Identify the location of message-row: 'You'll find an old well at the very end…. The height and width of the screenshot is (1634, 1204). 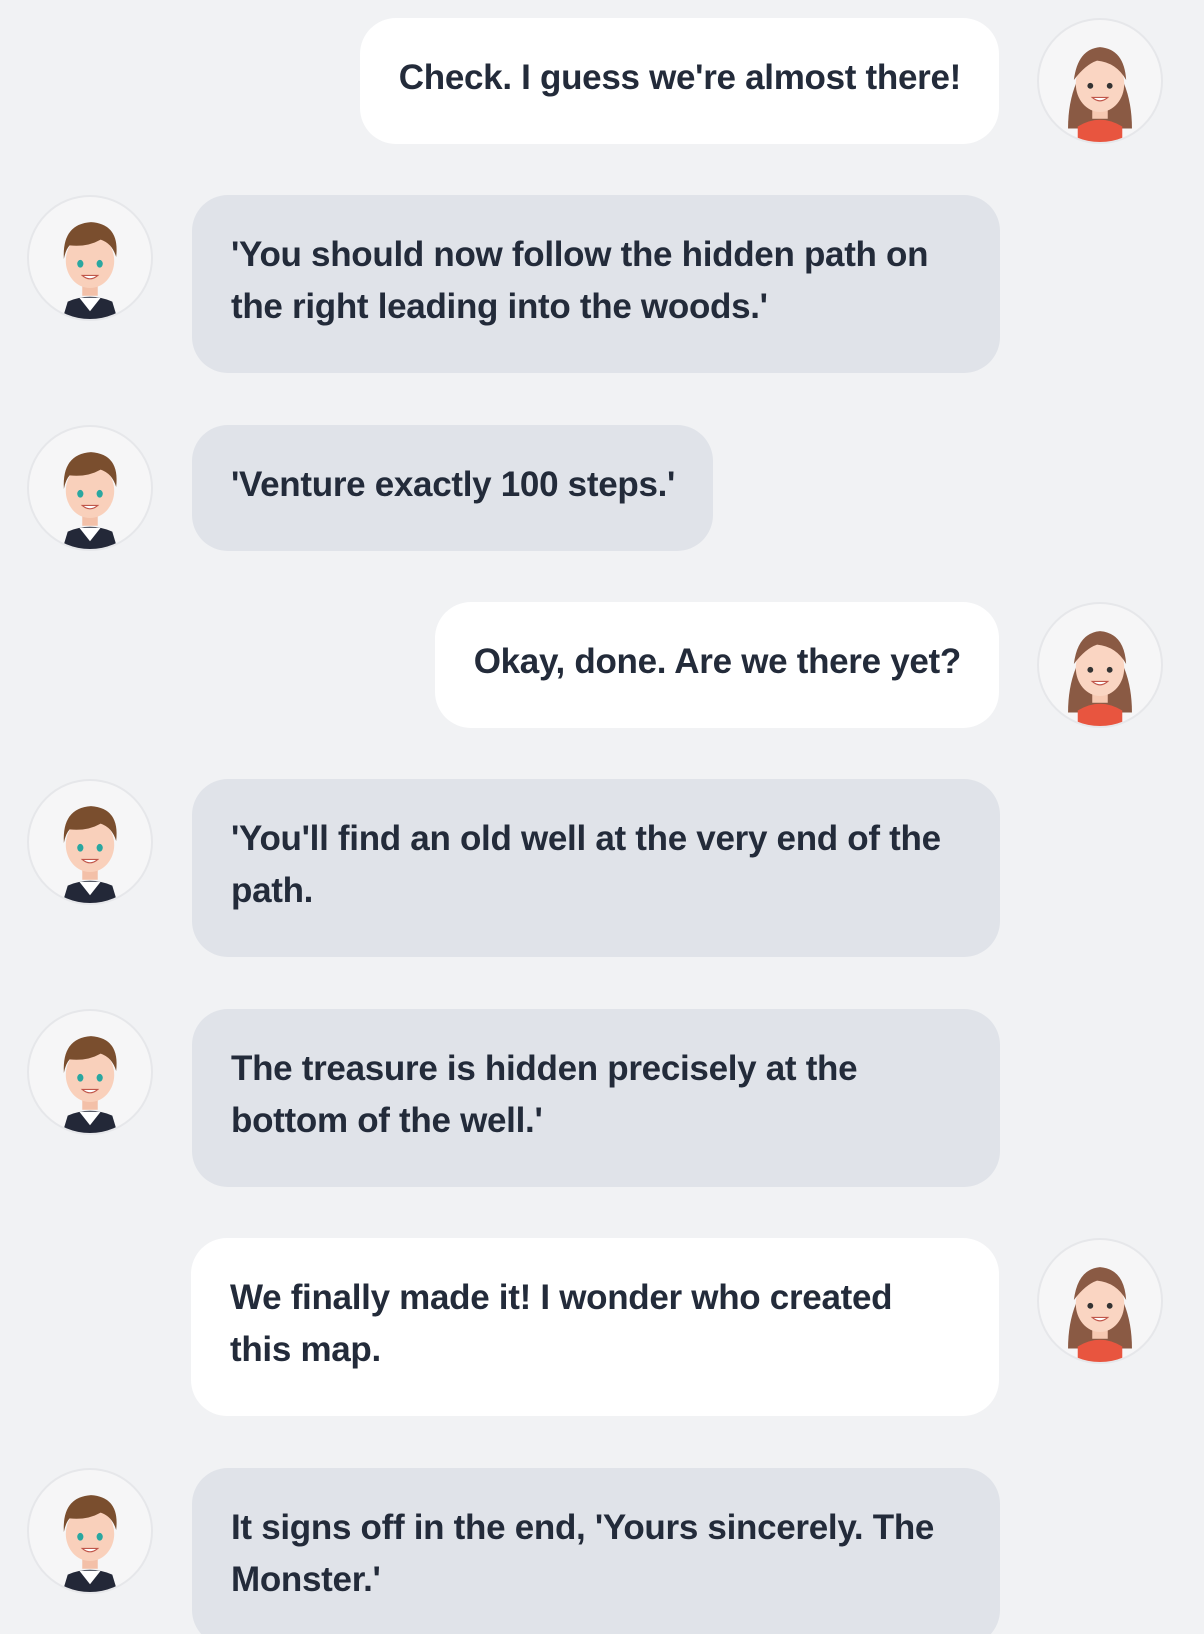
(602, 868).